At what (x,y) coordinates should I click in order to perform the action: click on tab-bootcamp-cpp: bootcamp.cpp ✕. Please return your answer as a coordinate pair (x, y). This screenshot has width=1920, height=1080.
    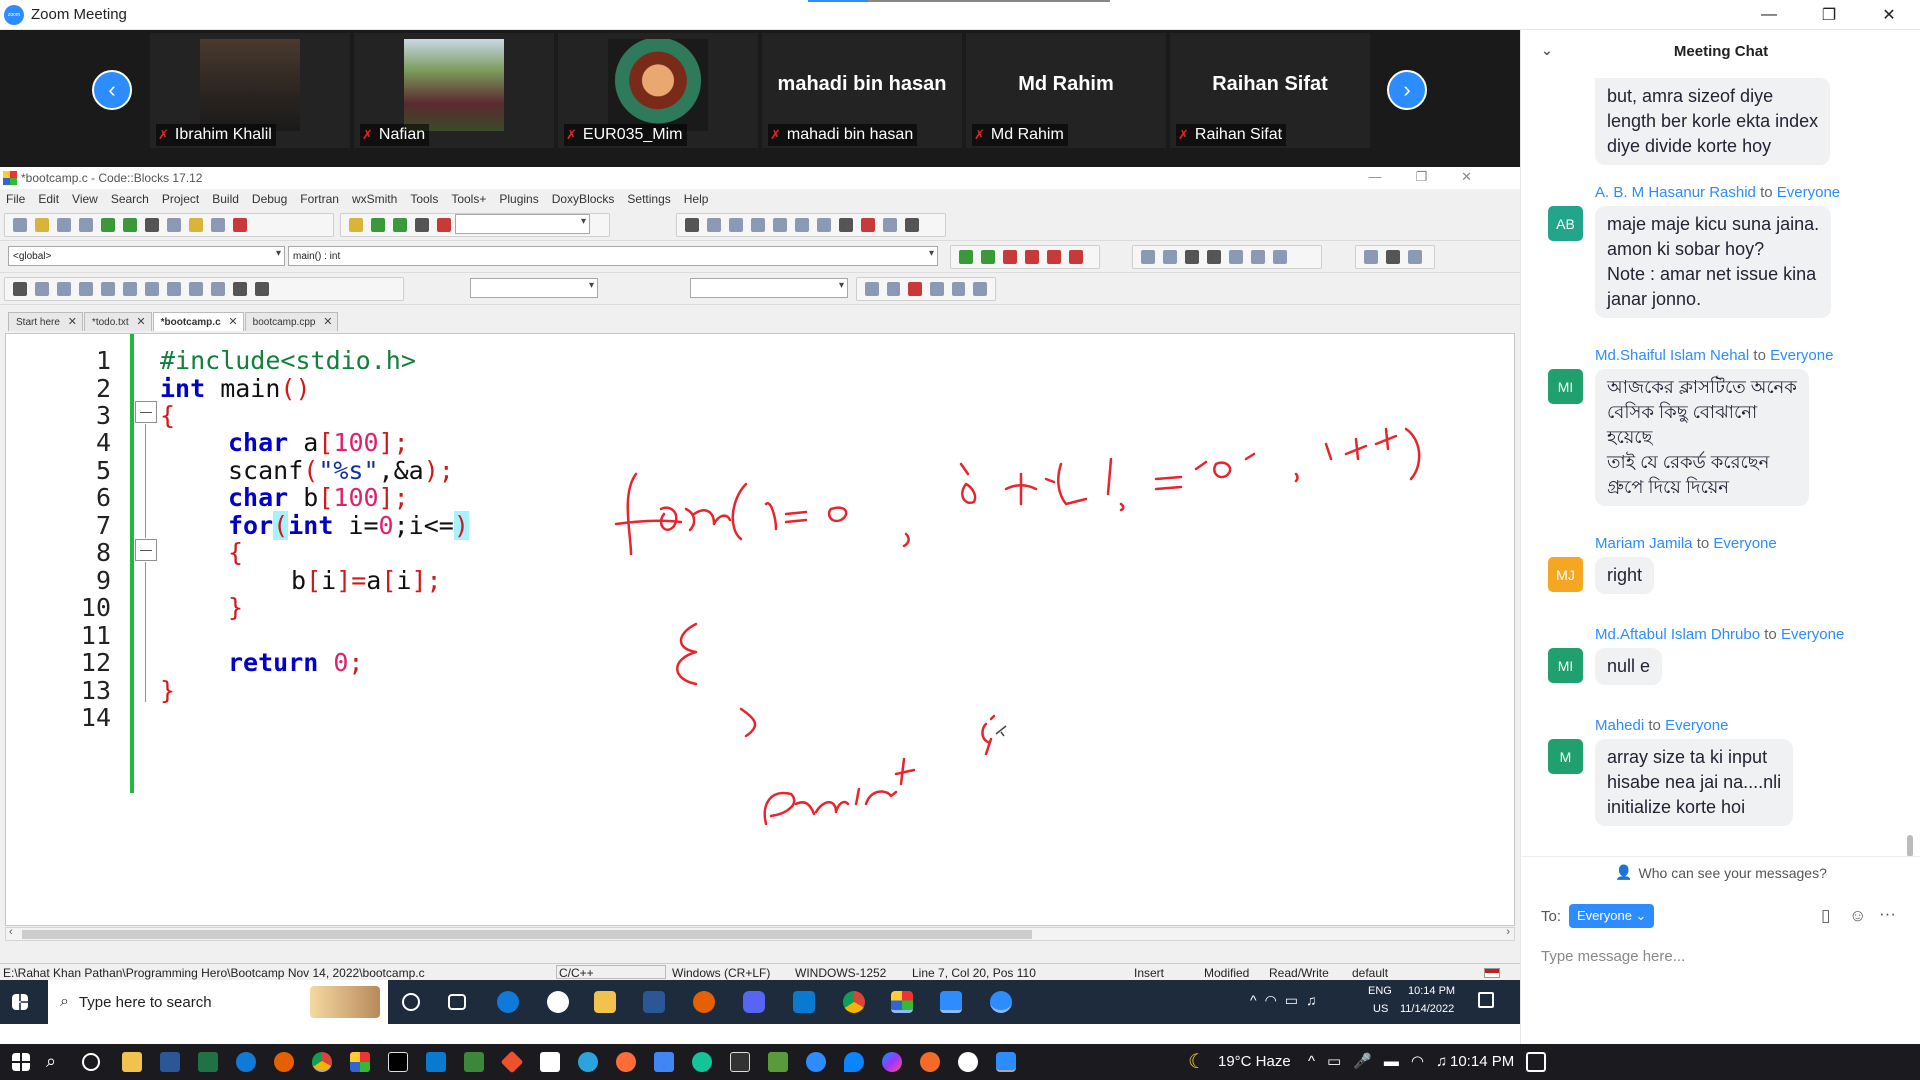
    Looking at the image, I should click on (291, 321).